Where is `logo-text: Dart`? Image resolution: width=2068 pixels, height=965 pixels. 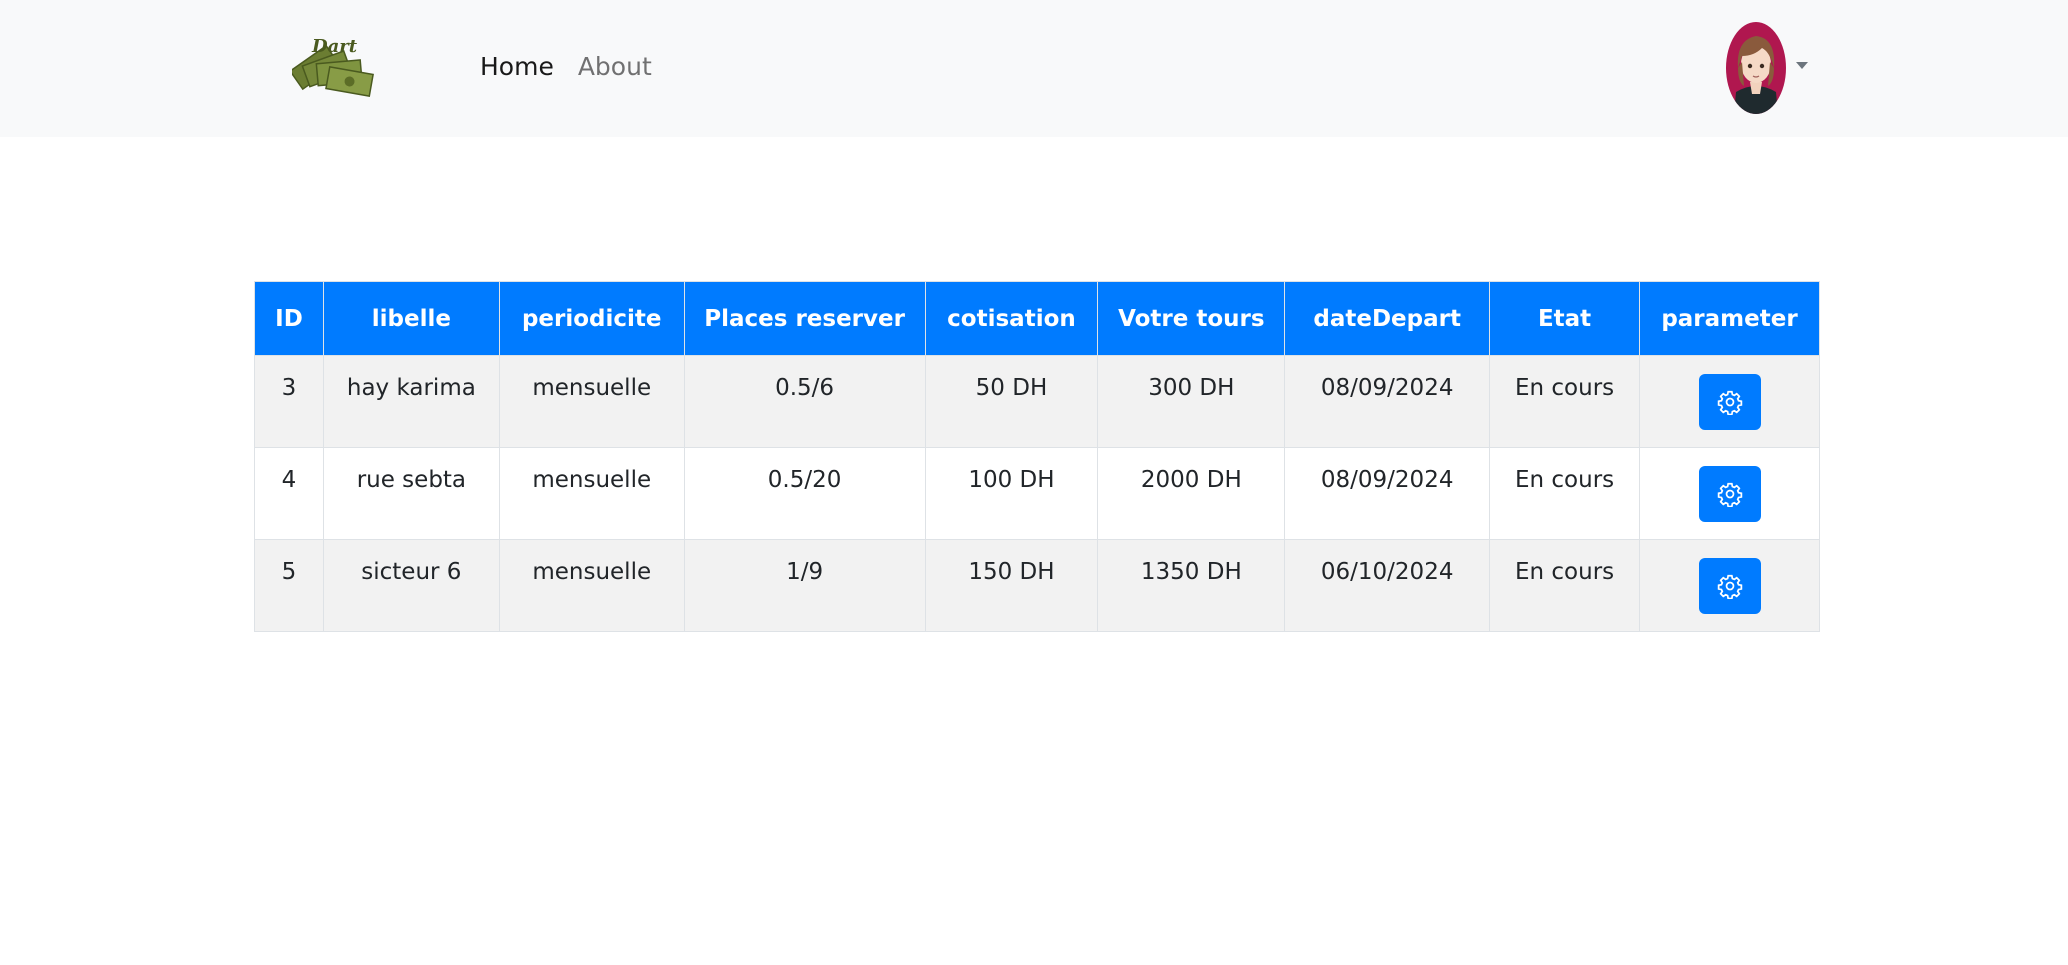 logo-text: Dart is located at coordinates (334, 46).